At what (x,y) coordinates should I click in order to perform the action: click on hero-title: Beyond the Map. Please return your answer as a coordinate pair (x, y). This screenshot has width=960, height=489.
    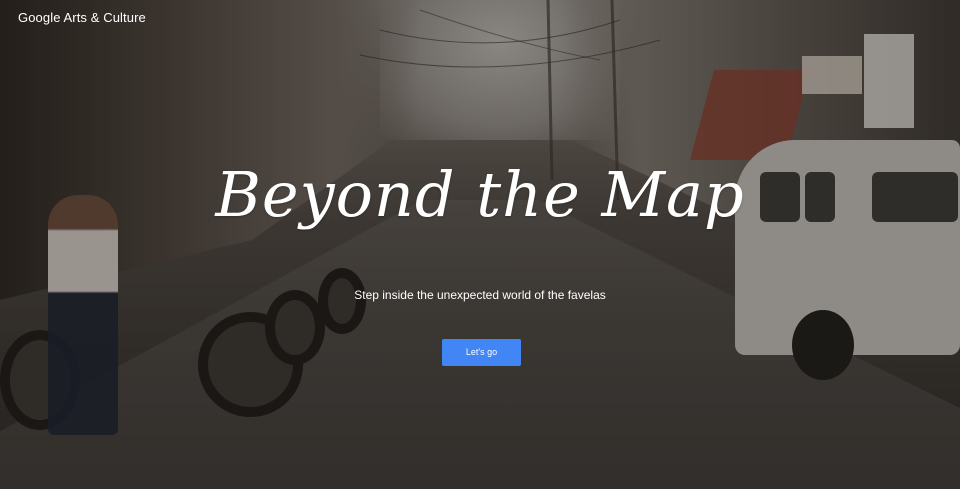
    Looking at the image, I should click on (480, 194).